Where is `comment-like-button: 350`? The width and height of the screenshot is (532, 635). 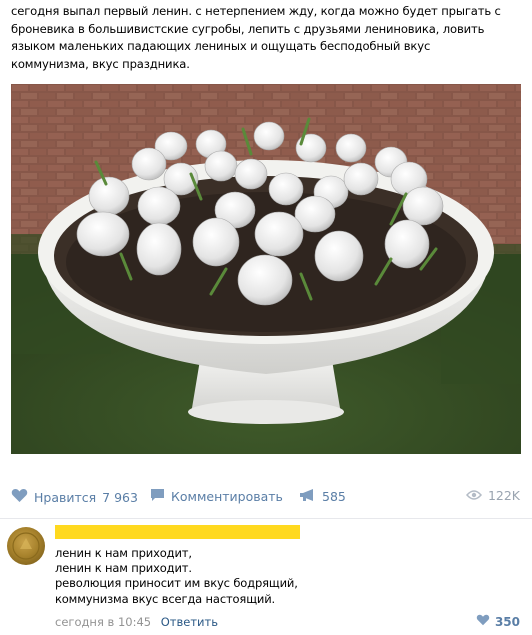
comment-like-button: 350 is located at coordinates (498, 621).